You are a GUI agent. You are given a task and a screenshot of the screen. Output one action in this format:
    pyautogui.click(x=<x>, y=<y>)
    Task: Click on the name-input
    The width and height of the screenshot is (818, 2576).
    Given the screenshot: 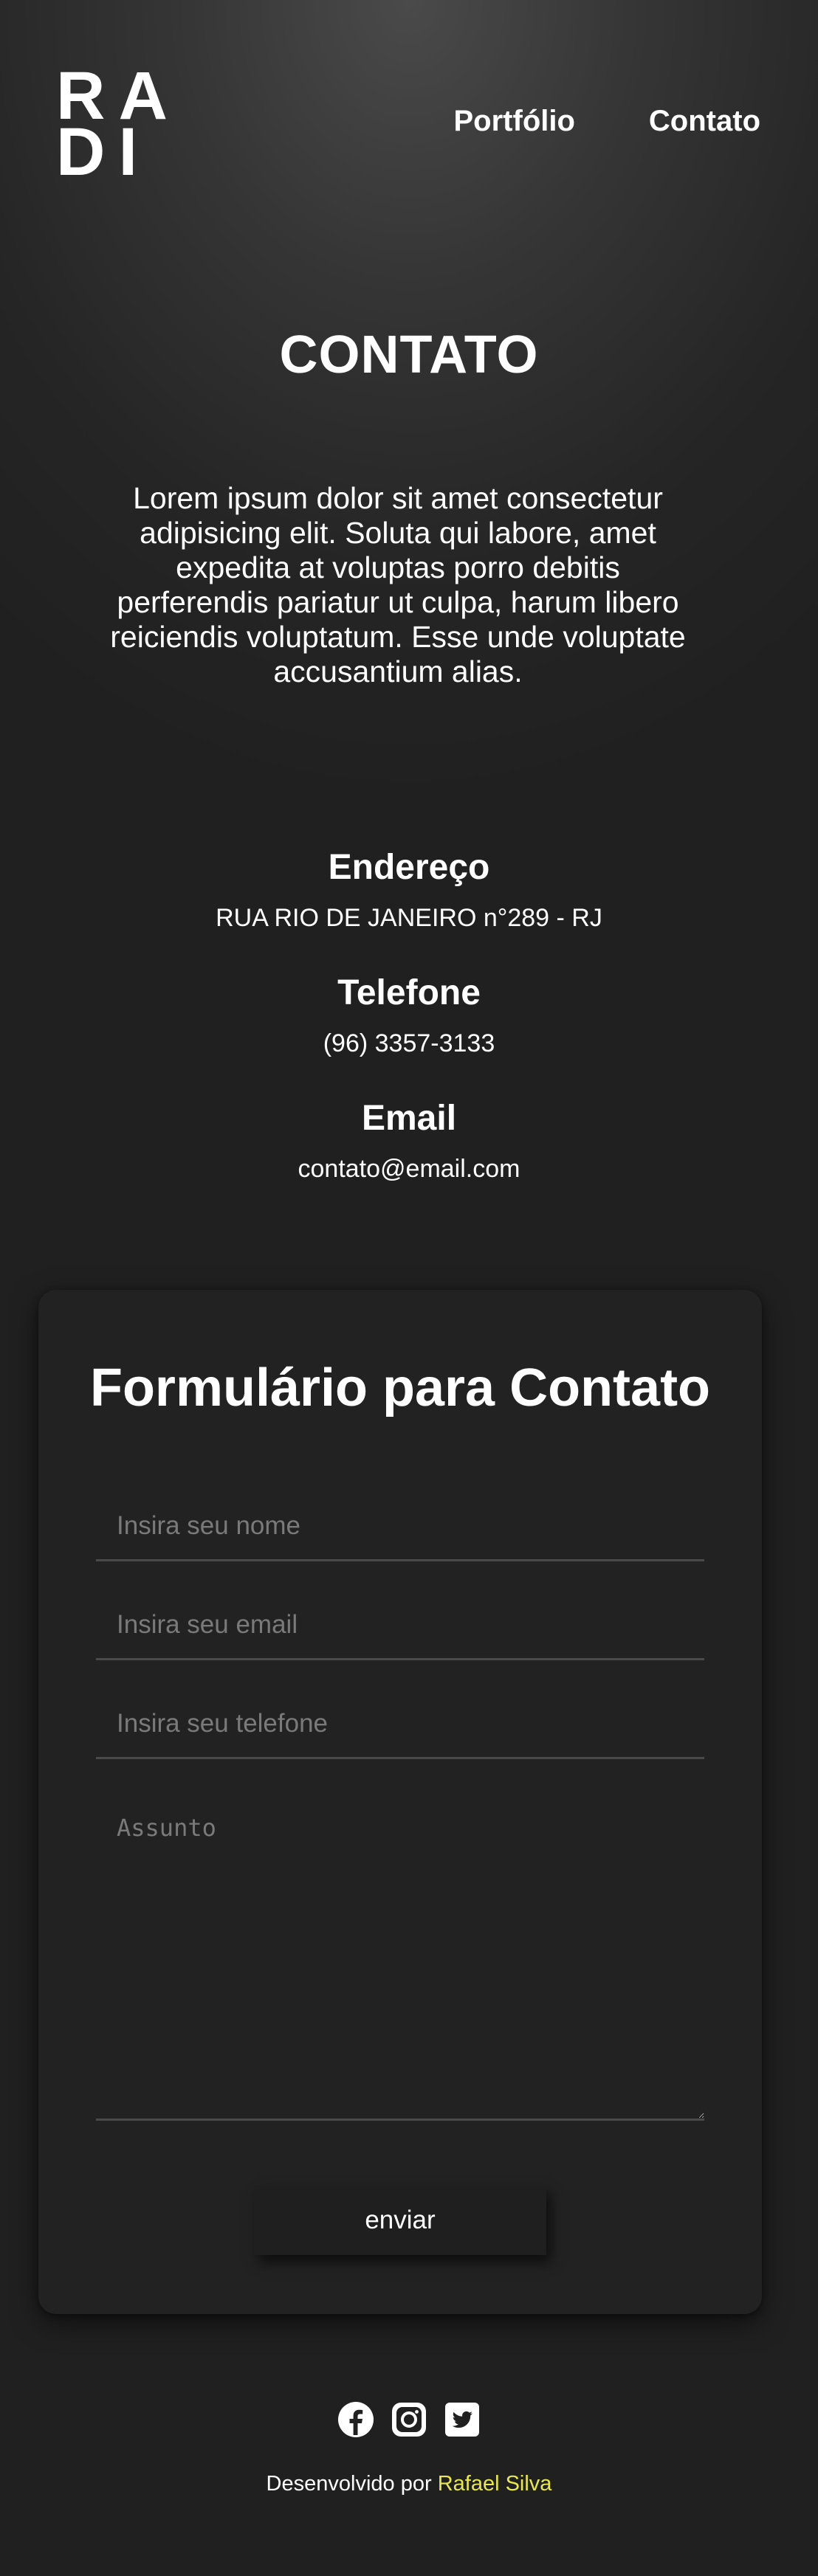 What is the action you would take?
    pyautogui.click(x=400, y=1526)
    